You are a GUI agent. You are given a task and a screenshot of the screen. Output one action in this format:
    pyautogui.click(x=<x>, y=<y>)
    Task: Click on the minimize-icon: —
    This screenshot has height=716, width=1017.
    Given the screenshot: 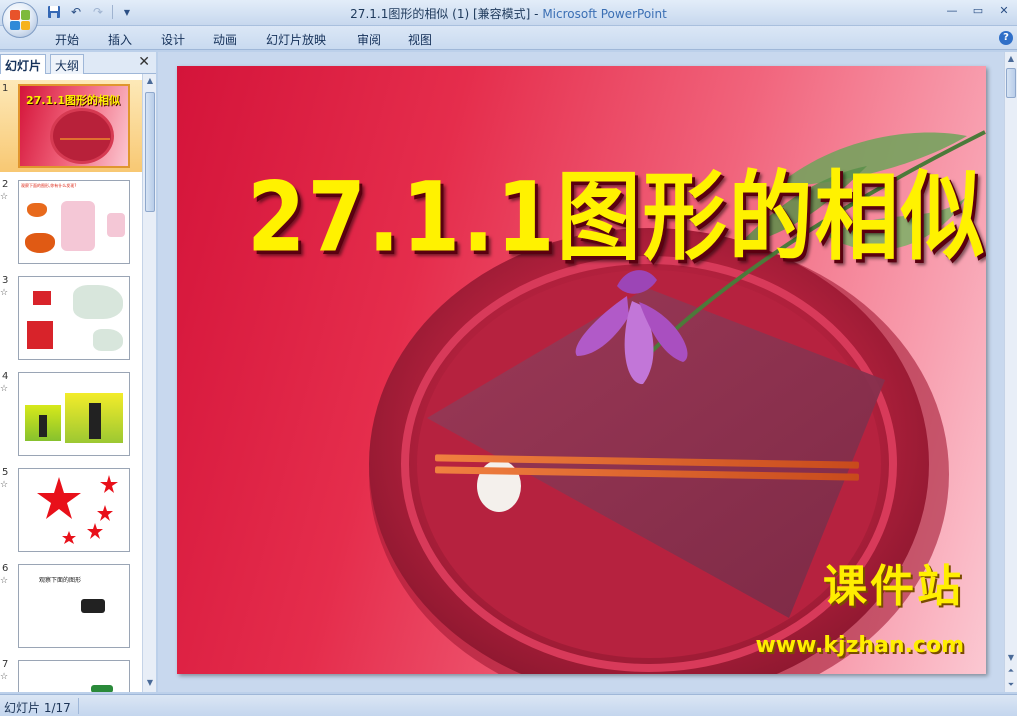 What is the action you would take?
    pyautogui.click(x=952, y=10)
    